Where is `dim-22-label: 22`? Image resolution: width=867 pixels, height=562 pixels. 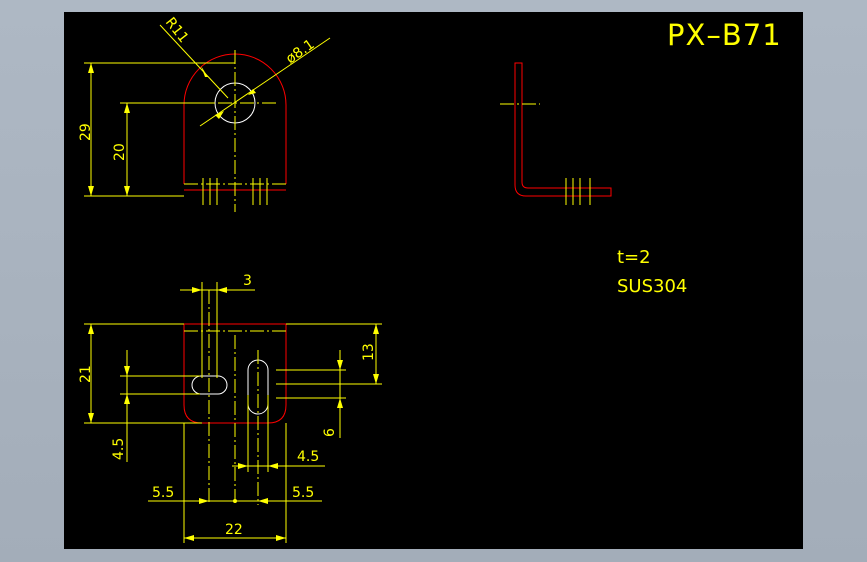 dim-22-label: 22 is located at coordinates (234, 530).